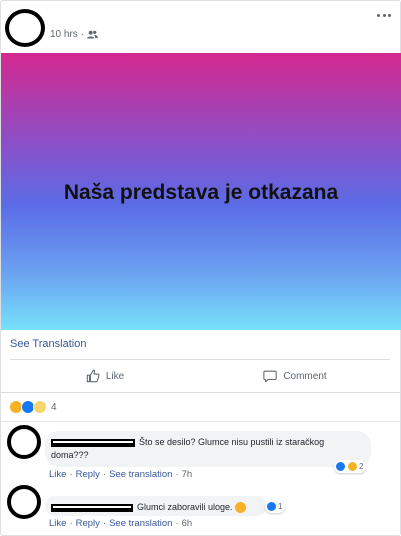 This screenshot has width=401, height=536. Describe the element at coordinates (48, 344) in the screenshot. I see `see-translation-link: See Translation` at that location.